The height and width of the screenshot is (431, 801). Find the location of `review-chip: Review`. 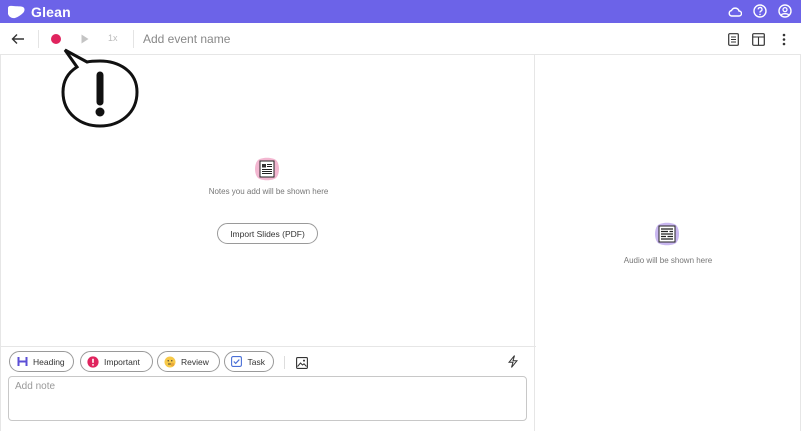

review-chip: Review is located at coordinates (188, 361).